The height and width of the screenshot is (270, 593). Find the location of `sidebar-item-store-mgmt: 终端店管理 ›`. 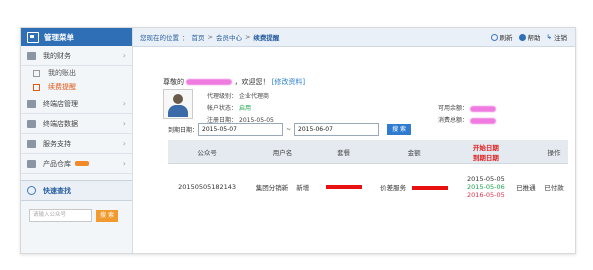

sidebar-item-store-mgmt: 终端店管理 › is located at coordinates (76, 104).